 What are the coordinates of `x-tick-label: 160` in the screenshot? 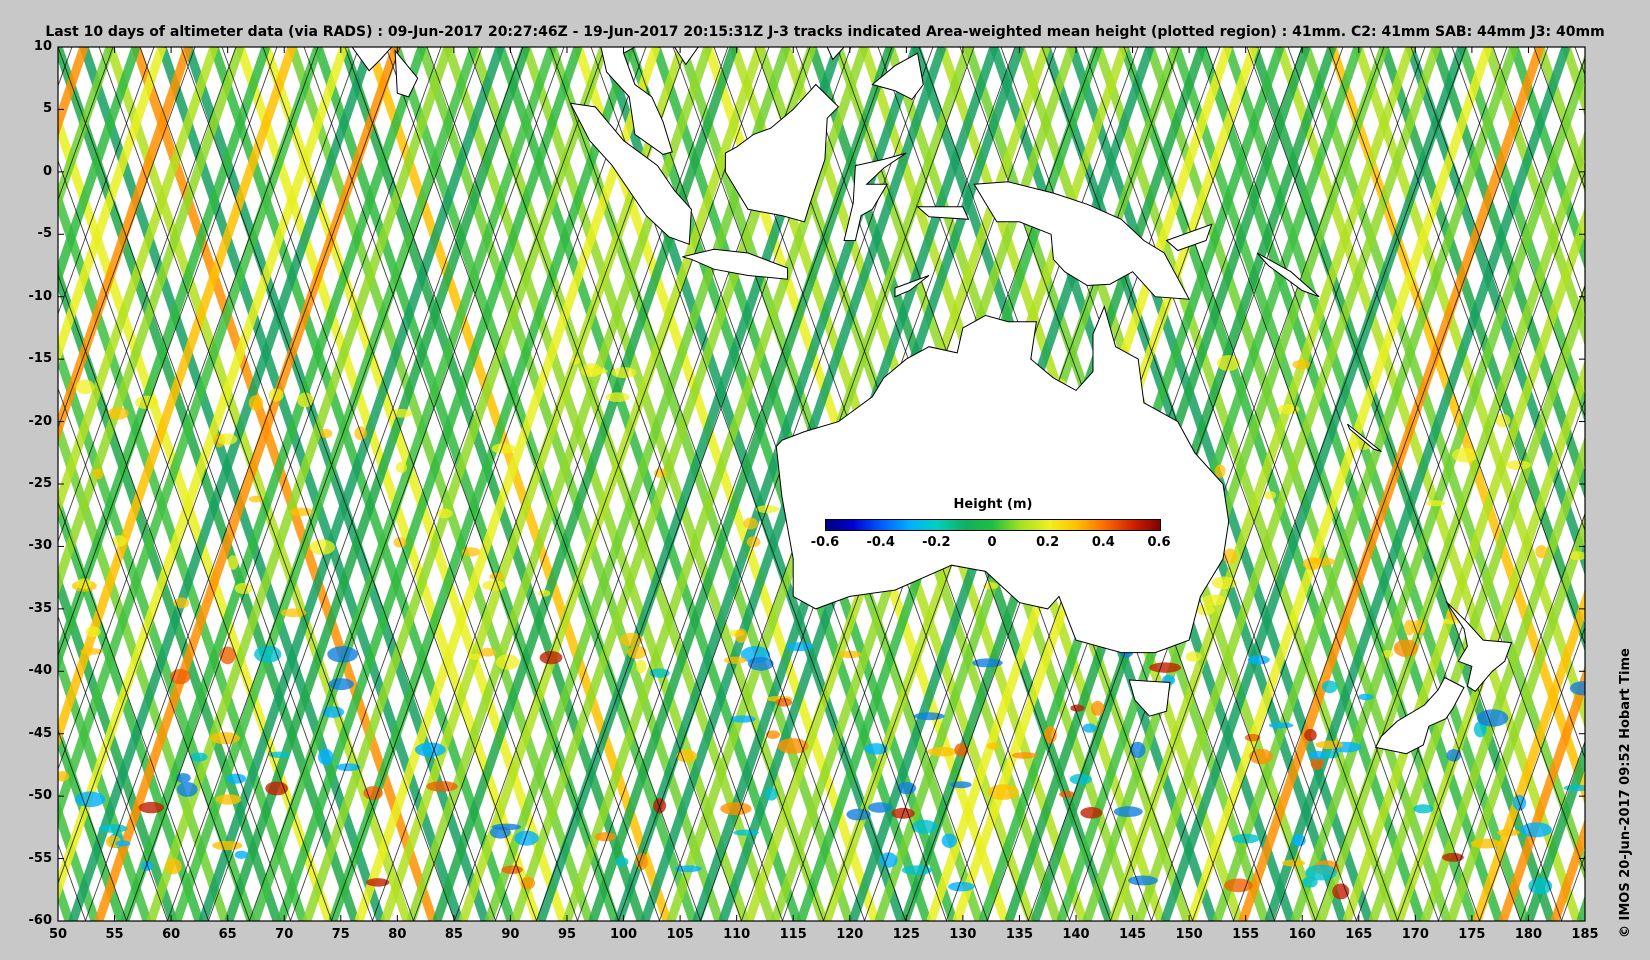 It's located at (1302, 934).